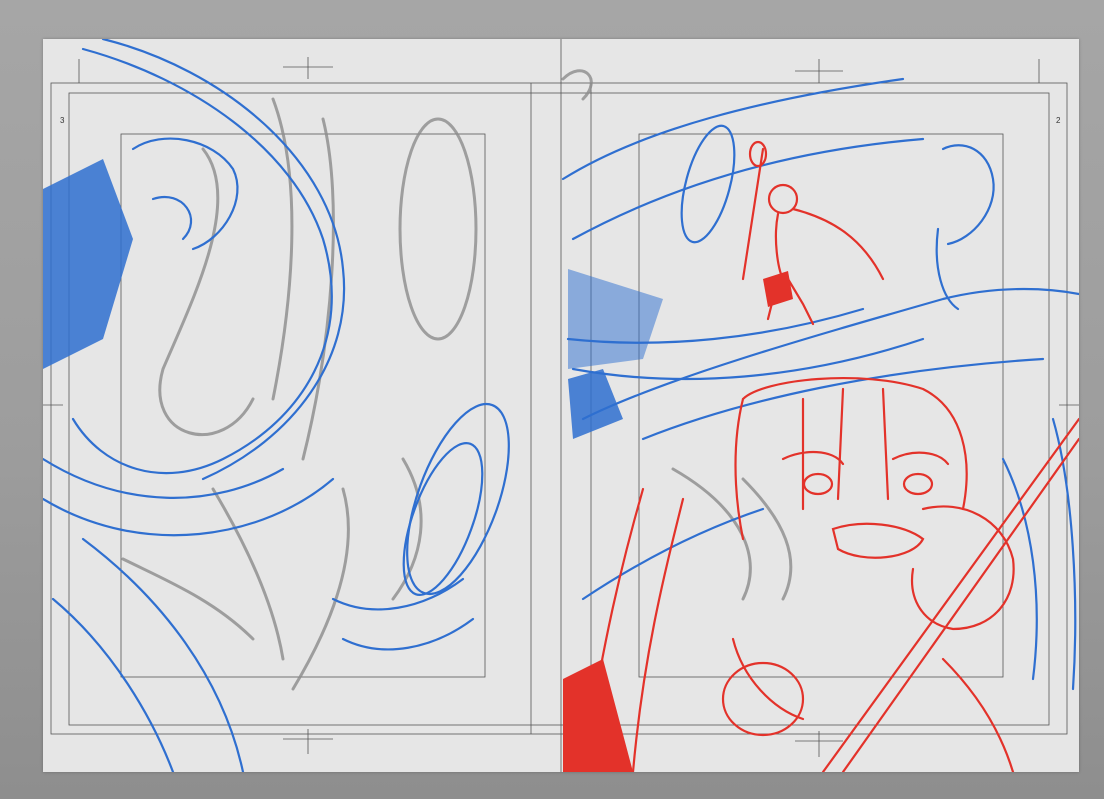 Image resolution: width=1104 pixels, height=799 pixels. I want to click on page-number-right: 2, so click(1058, 120).